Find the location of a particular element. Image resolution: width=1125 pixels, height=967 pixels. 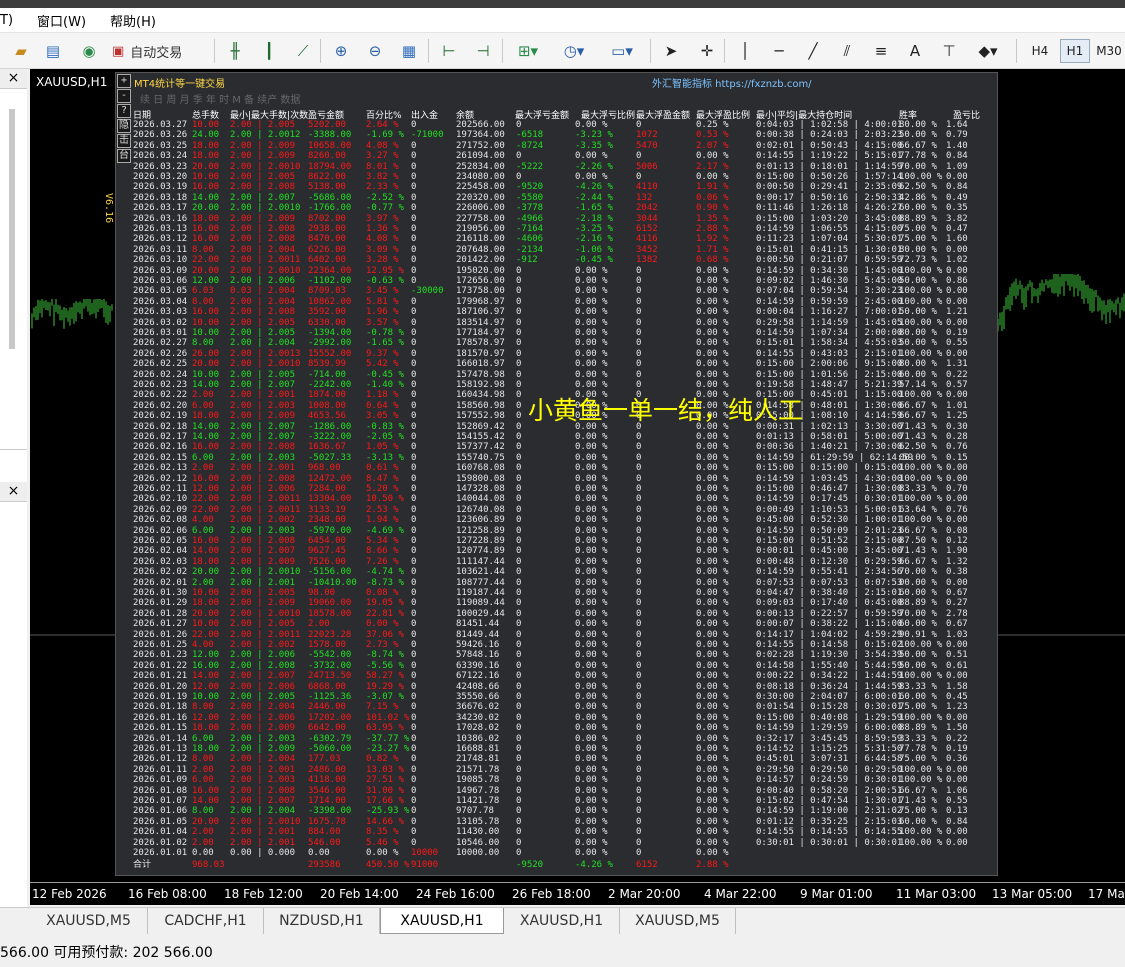

line-chart-icon: ⟋ is located at coordinates (303, 51).